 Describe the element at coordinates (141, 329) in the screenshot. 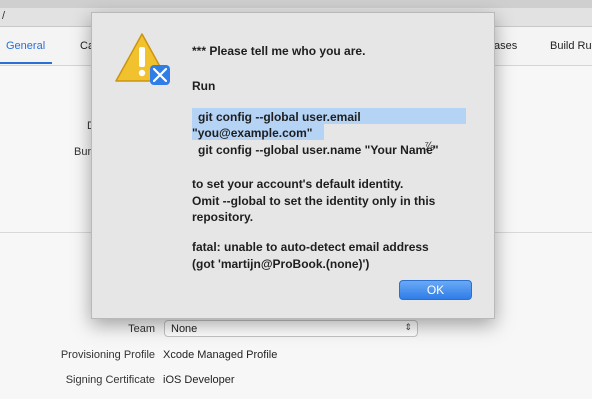

I see `team-label: Team` at that location.